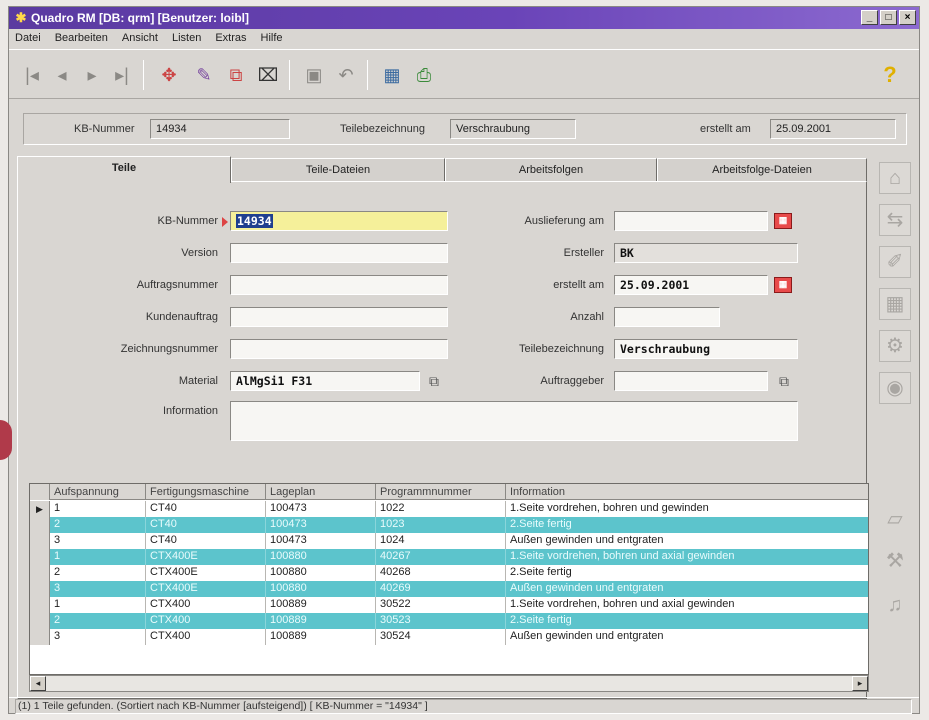  What do you see at coordinates (339, 317) in the screenshot?
I see `customer-order-input` at bounding box center [339, 317].